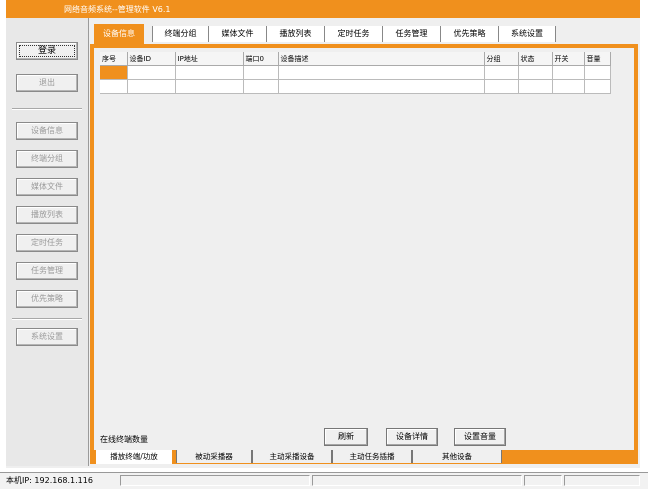  Describe the element at coordinates (124, 439) in the screenshot. I see `online-terminal-count-label: 在线终端数量` at that location.